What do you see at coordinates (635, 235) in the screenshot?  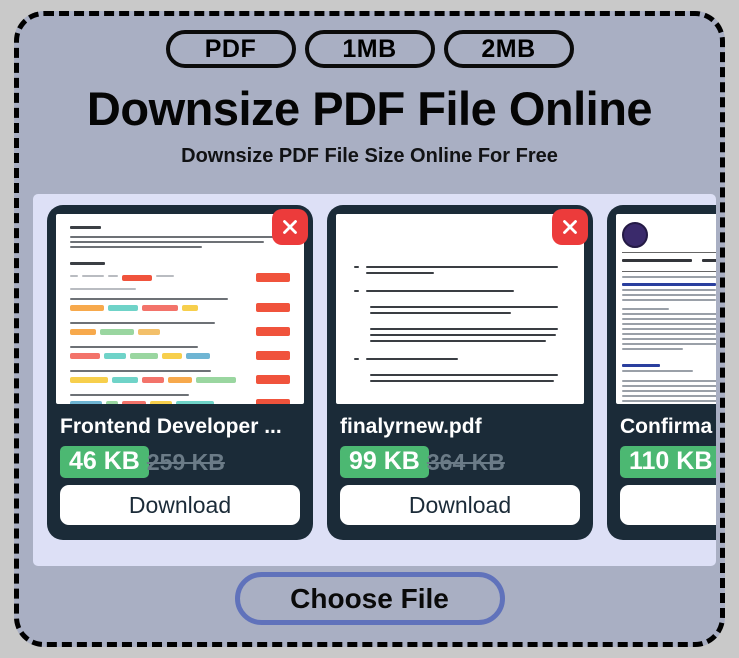 I see `document-emblem` at bounding box center [635, 235].